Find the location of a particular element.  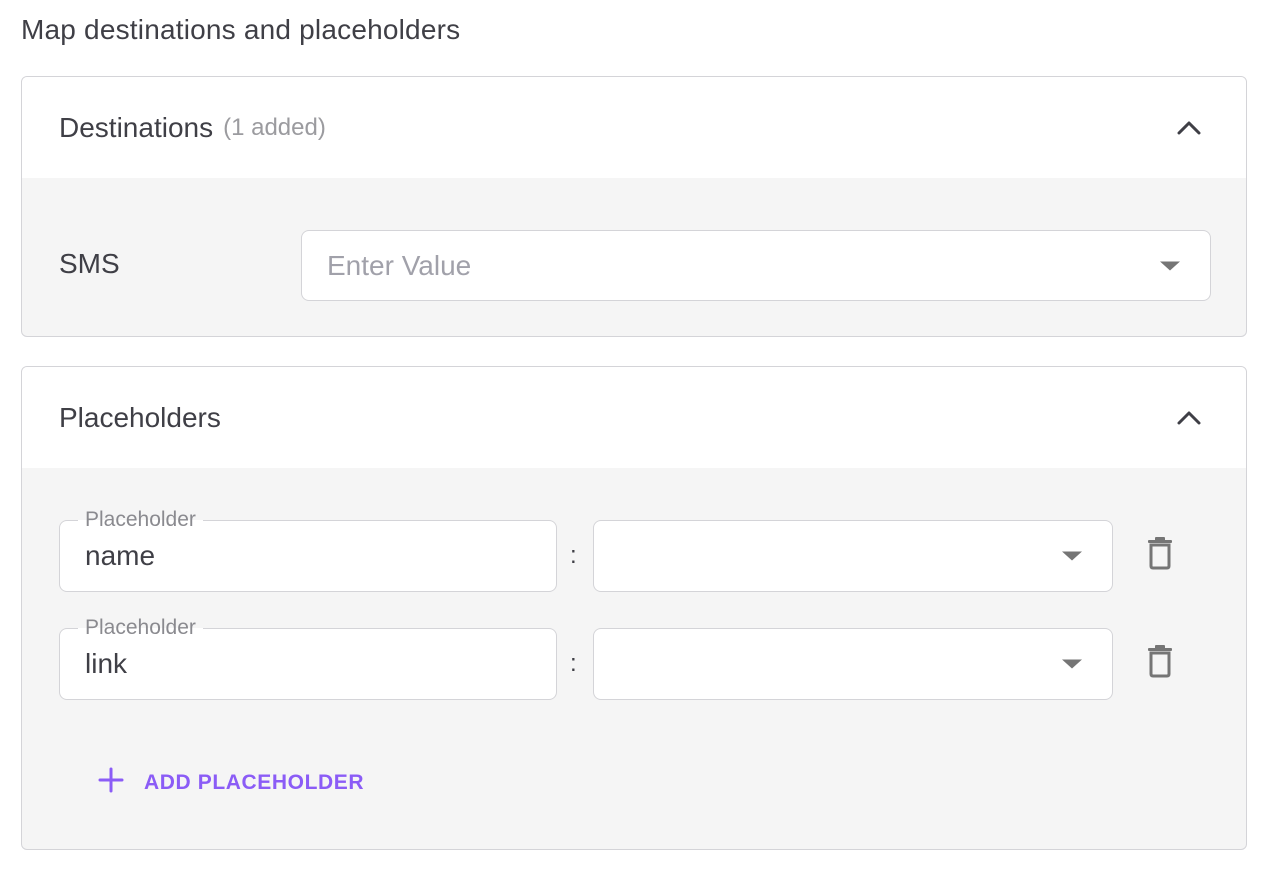

page-title: Map destinations and placeholders is located at coordinates (241, 29).